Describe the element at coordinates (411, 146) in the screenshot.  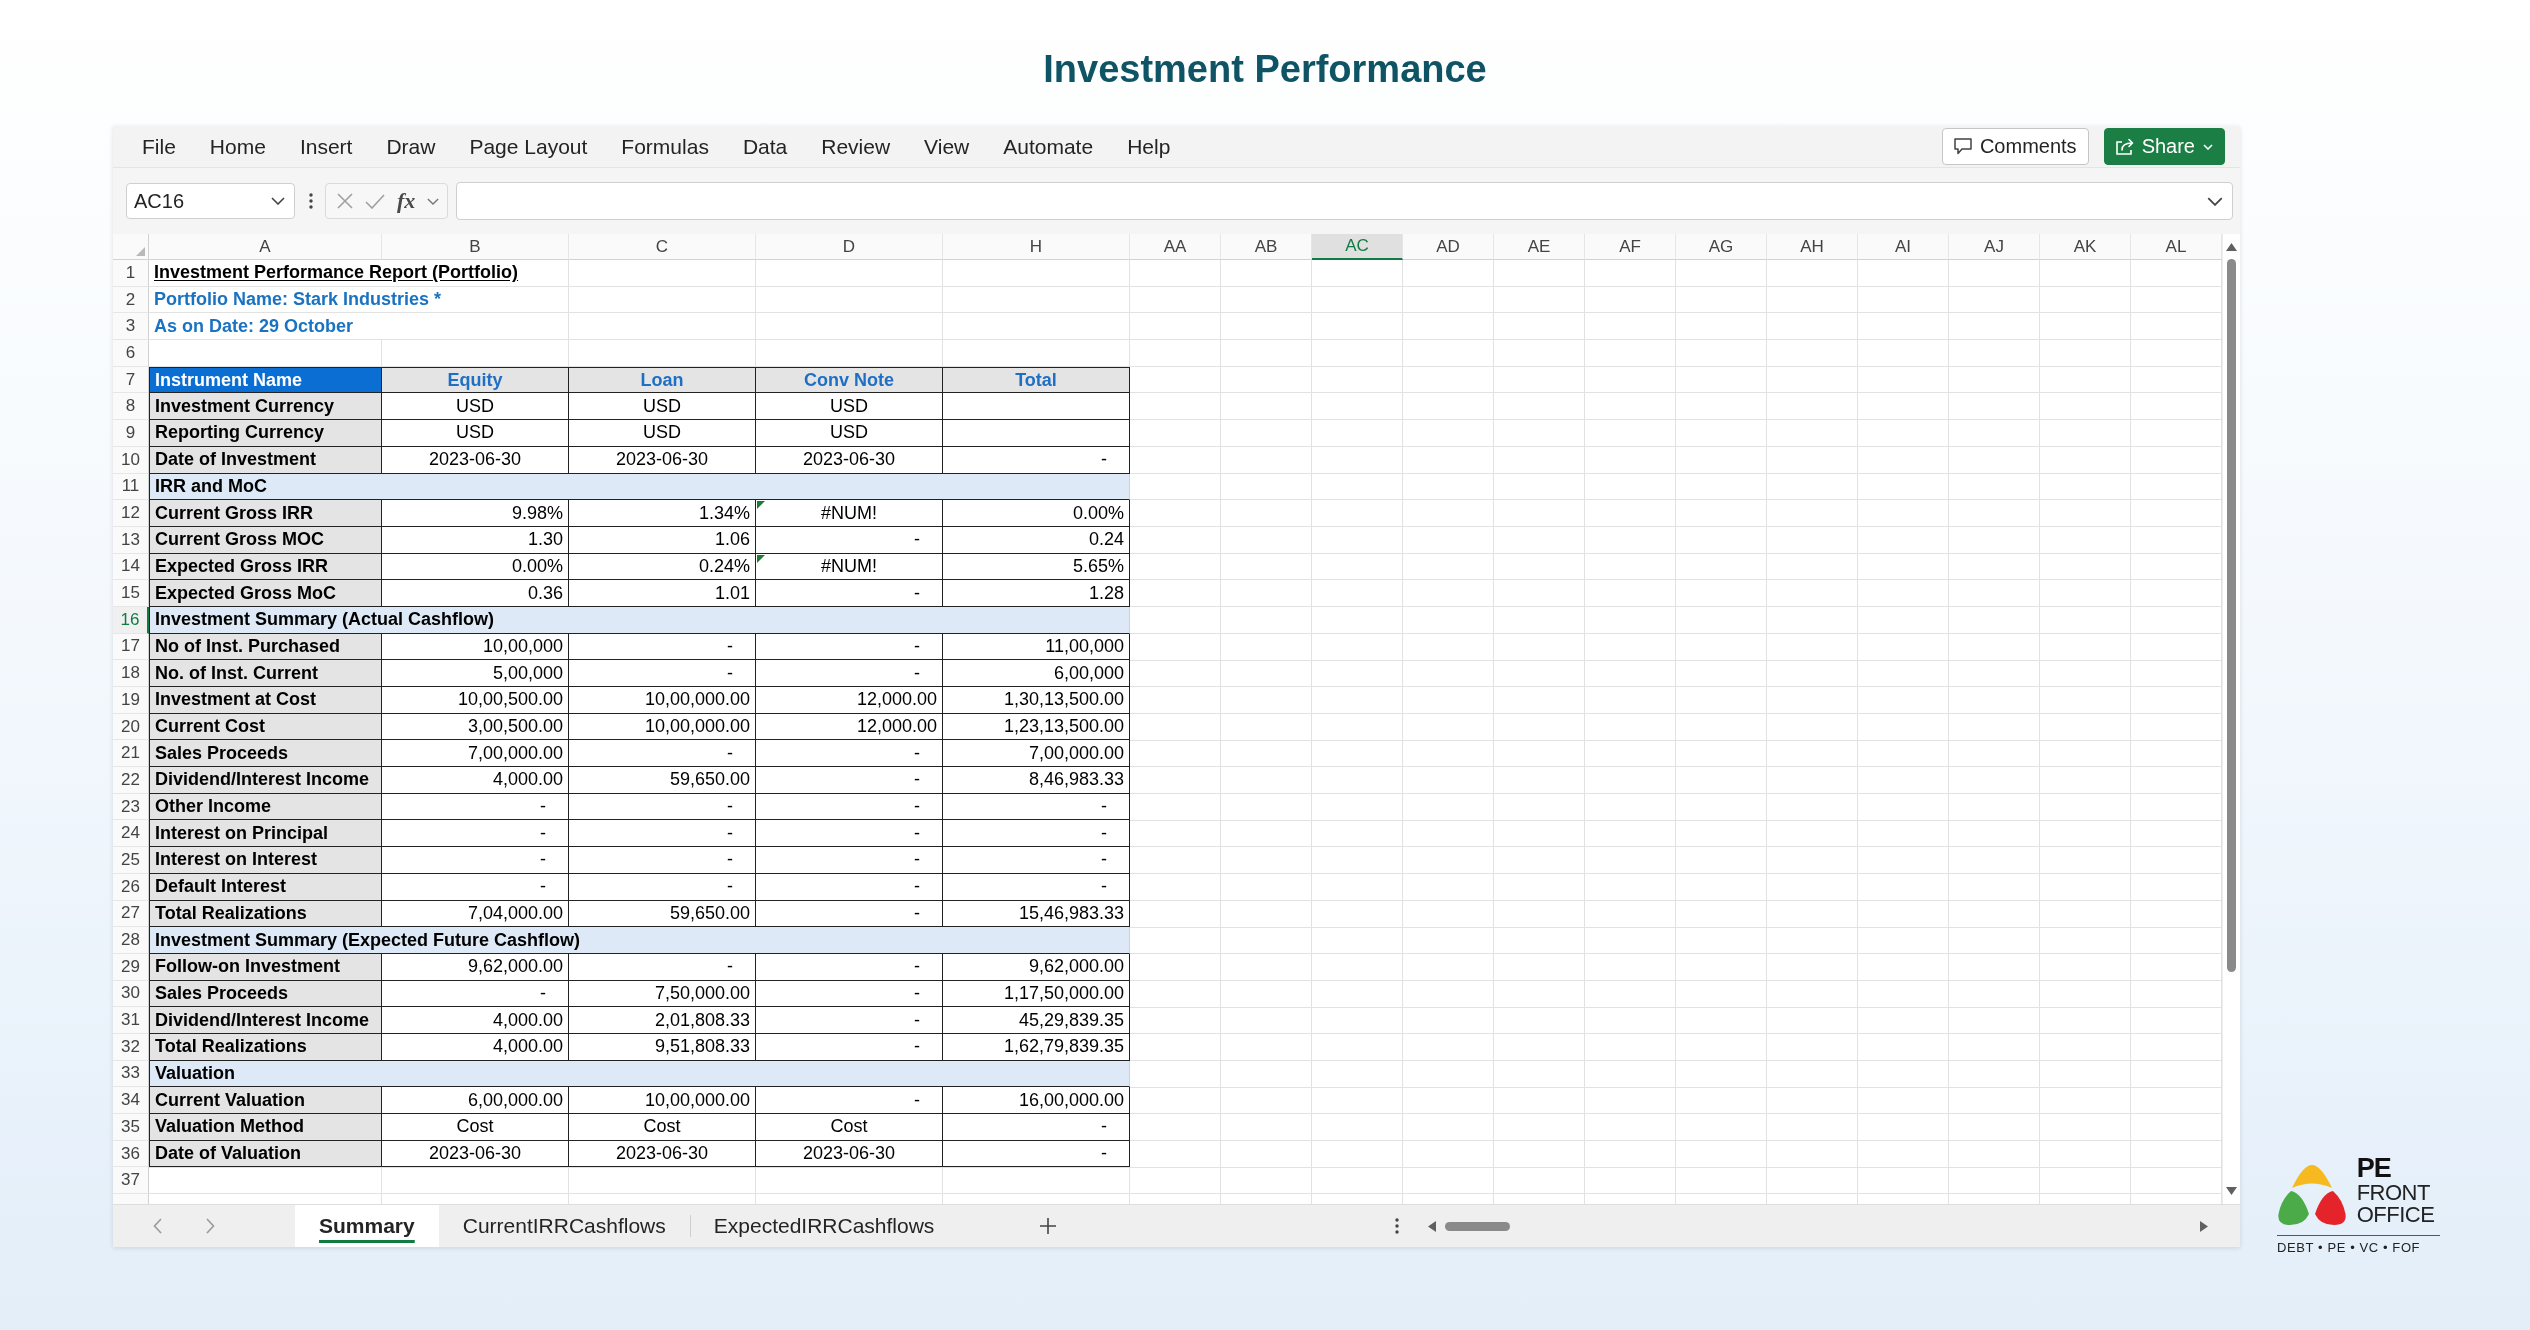
I see `menu-item: Draw` at that location.